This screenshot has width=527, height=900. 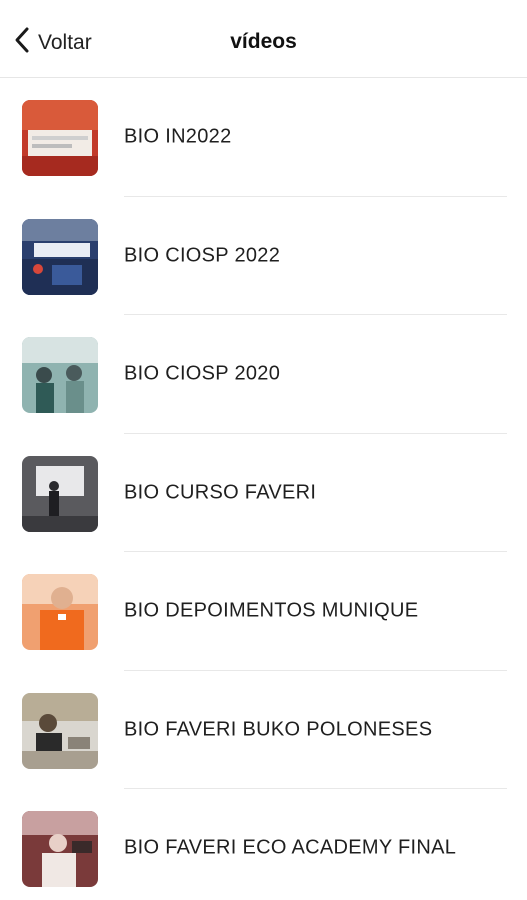 What do you see at coordinates (220, 492) in the screenshot?
I see `video-title: BIO CURSO FAVERI` at bounding box center [220, 492].